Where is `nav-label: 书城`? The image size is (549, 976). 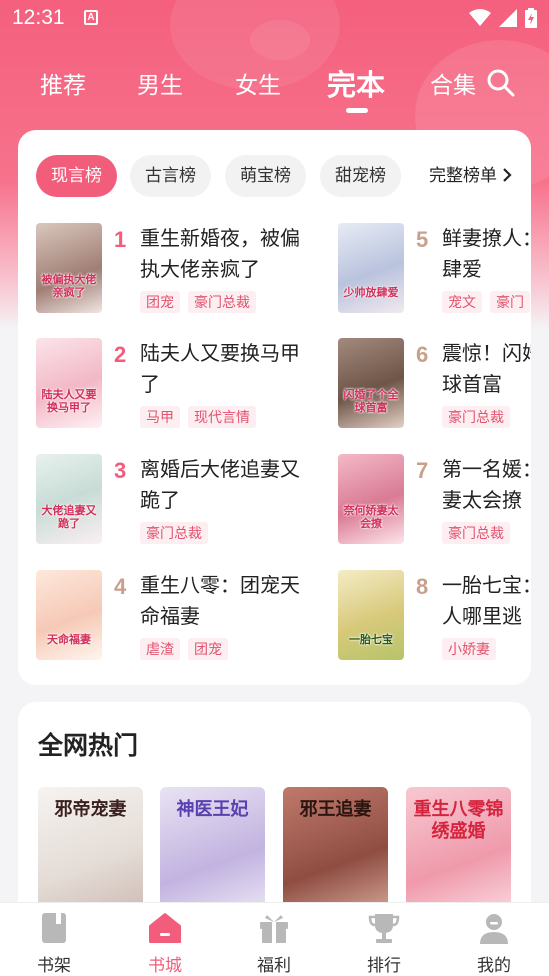 nav-label: 书城 is located at coordinates (165, 966).